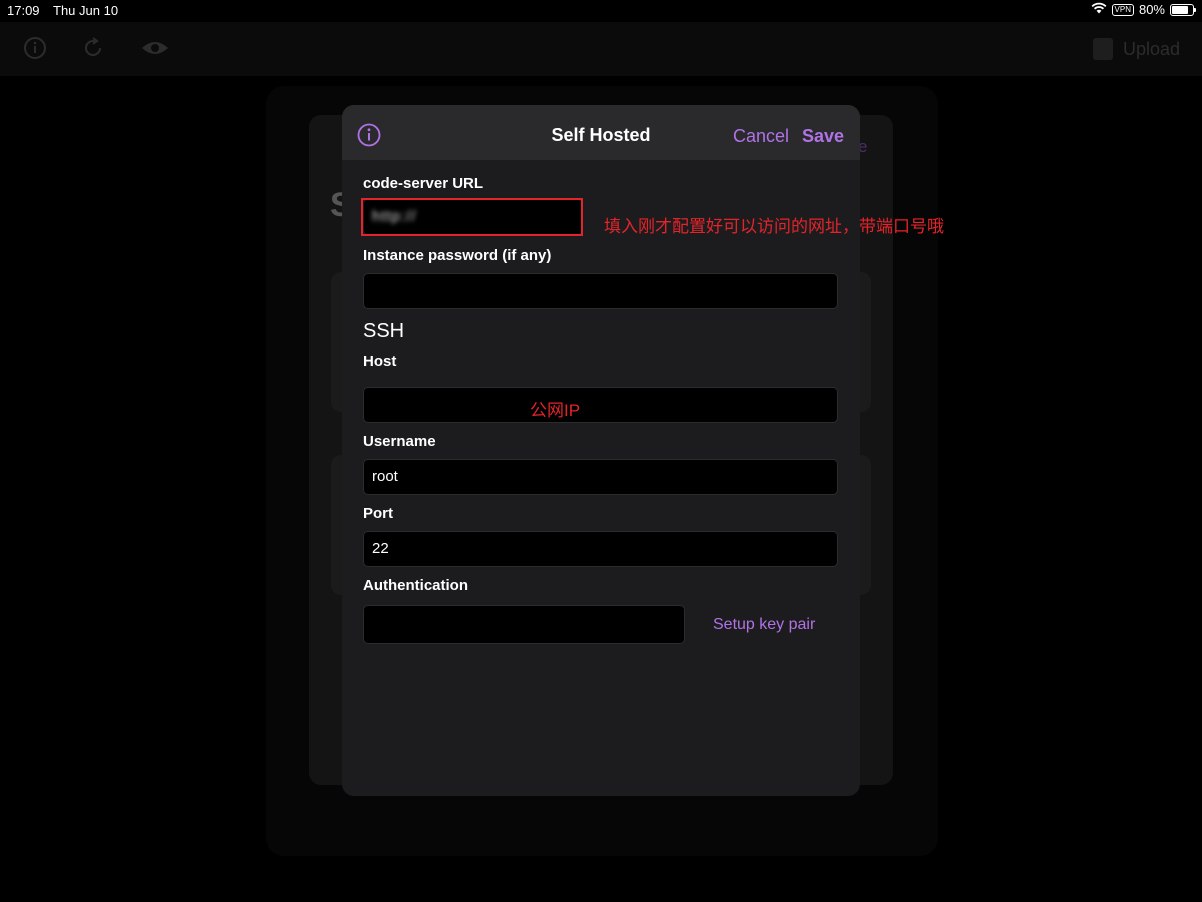 The image size is (1202, 902). What do you see at coordinates (774, 226) in the screenshot?
I see `annotation-url-note: 填入刚才配置好可以访问的网址，带端口号哦` at bounding box center [774, 226].